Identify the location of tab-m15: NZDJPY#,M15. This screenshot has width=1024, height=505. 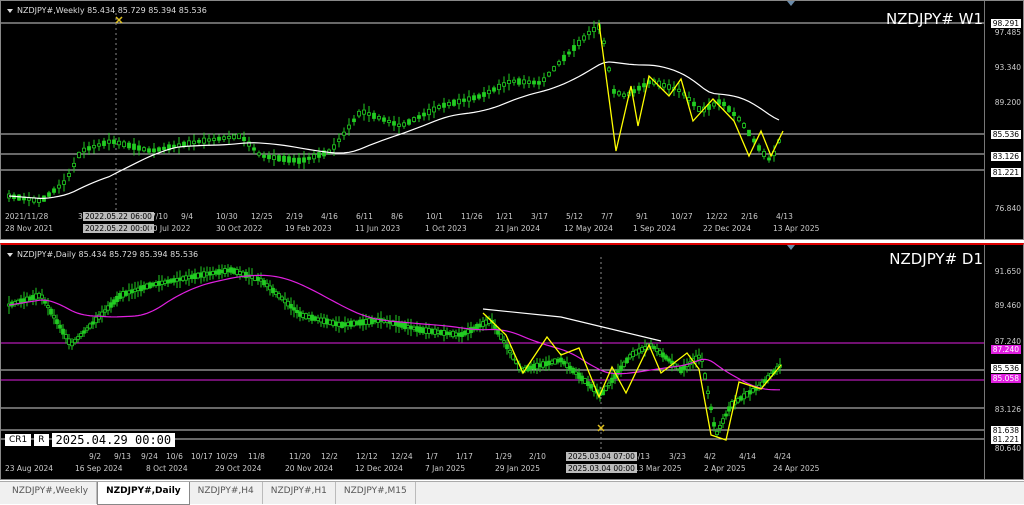
(376, 493).